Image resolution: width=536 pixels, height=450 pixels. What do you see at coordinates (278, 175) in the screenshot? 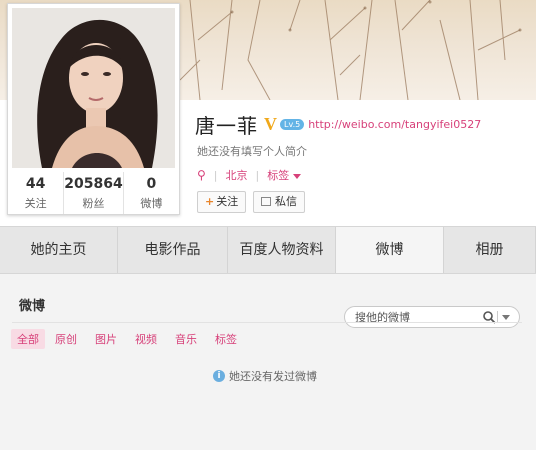
I see `tags-label: 标签` at bounding box center [278, 175].